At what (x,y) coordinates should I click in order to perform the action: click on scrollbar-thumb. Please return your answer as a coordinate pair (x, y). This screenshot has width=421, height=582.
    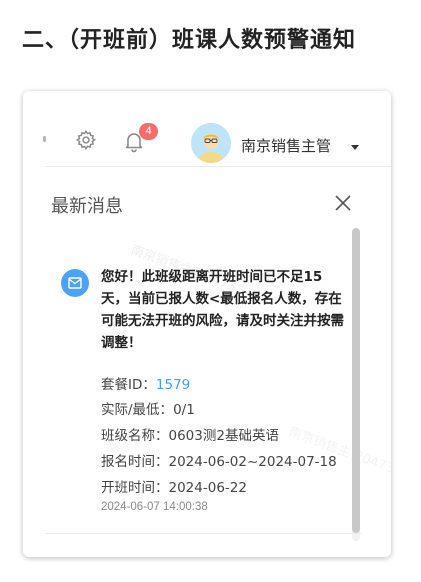
    Looking at the image, I should click on (356, 380).